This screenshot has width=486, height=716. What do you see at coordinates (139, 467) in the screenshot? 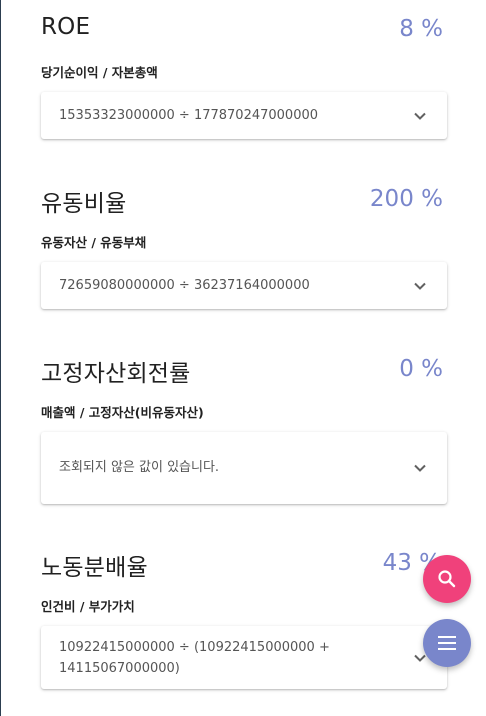
I see `formula-detail: 조회되지 않은 값이 있습니다.` at bounding box center [139, 467].